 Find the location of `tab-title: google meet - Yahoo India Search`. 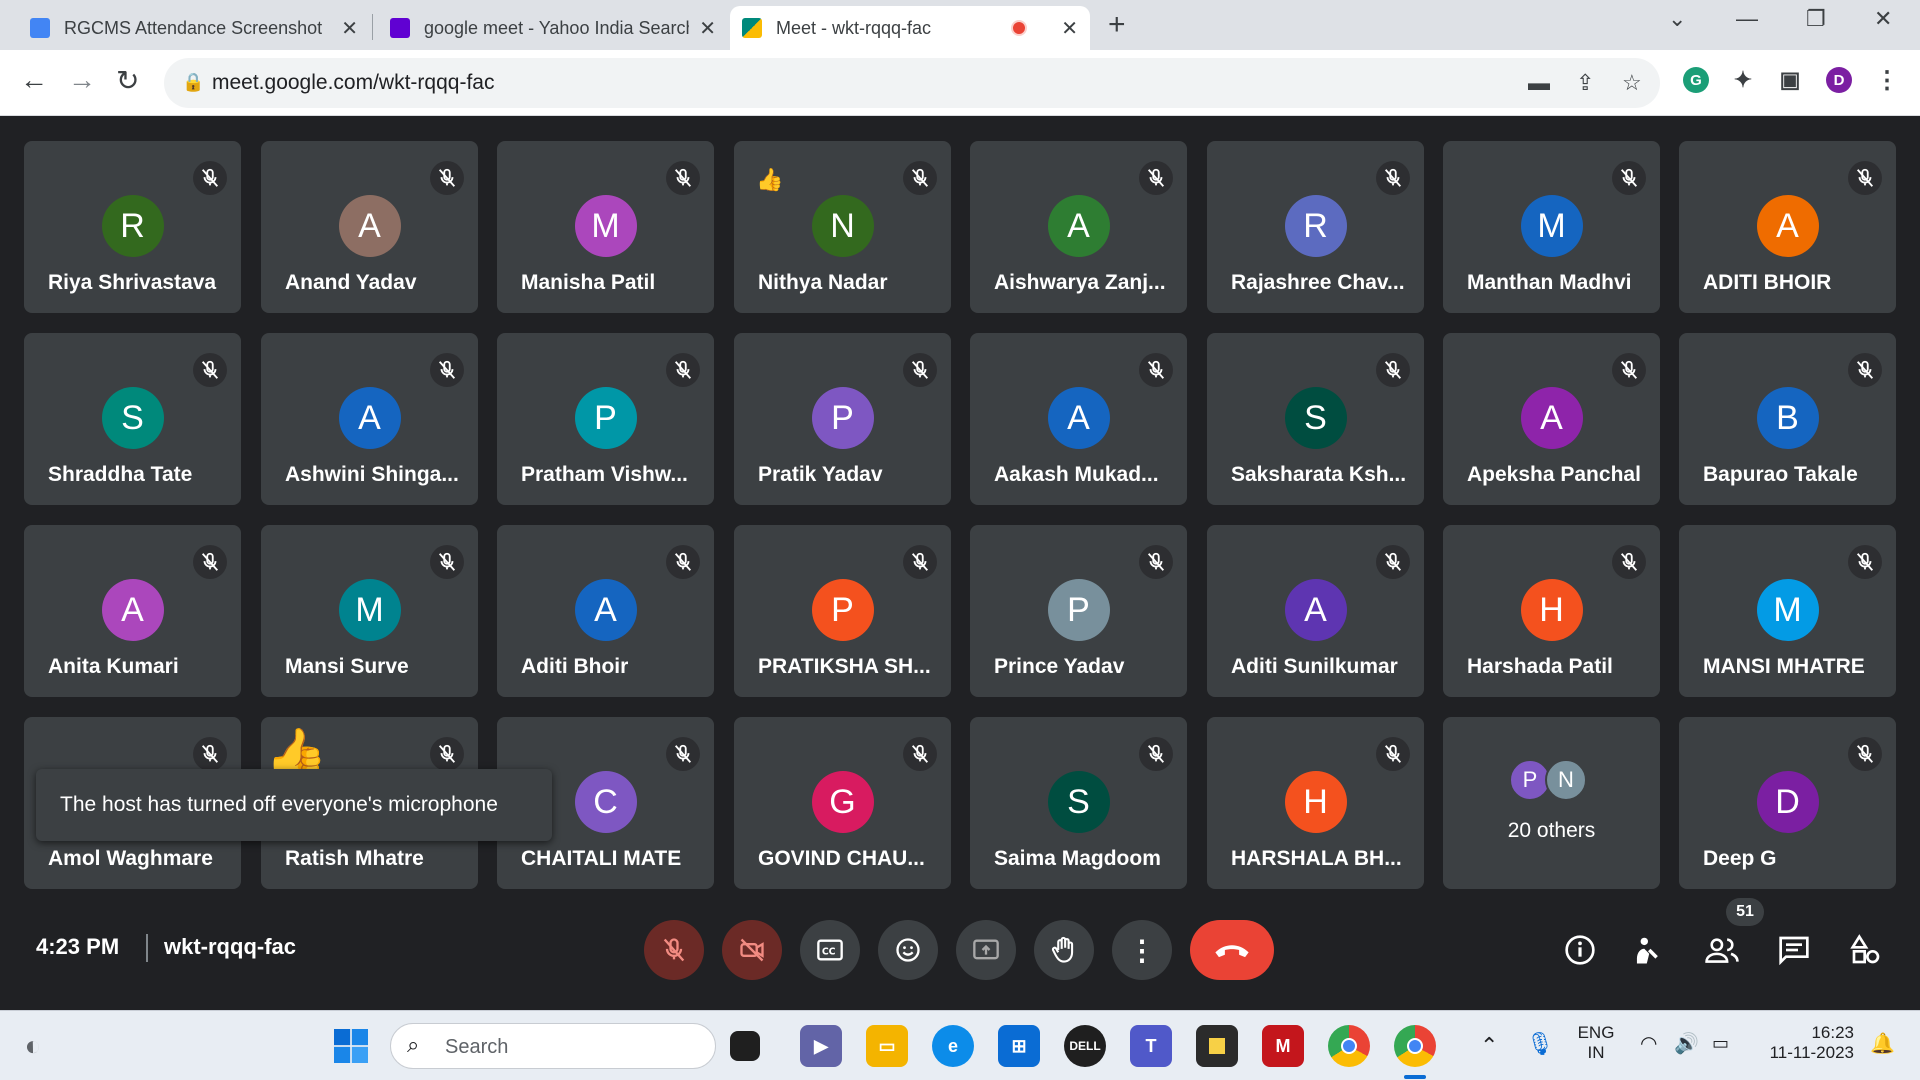

tab-title: google meet - Yahoo India Search is located at coordinates (557, 27).